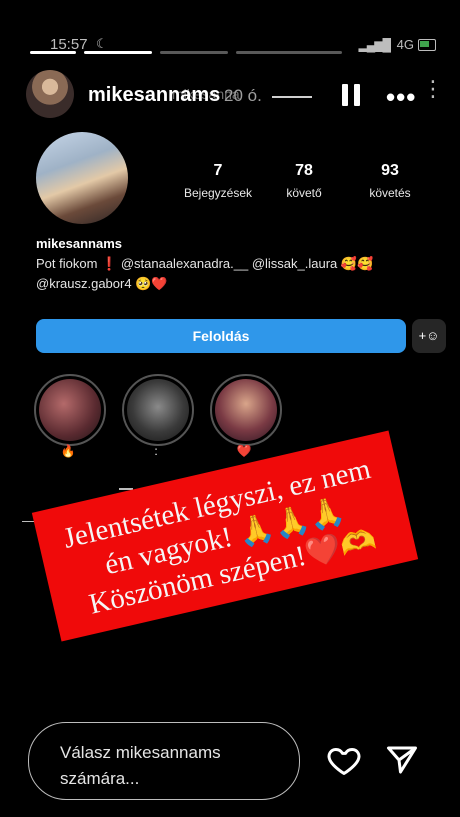 Image resolution: width=460 pixels, height=817 pixels. I want to click on highlight-label: ❤️, so click(244, 451).